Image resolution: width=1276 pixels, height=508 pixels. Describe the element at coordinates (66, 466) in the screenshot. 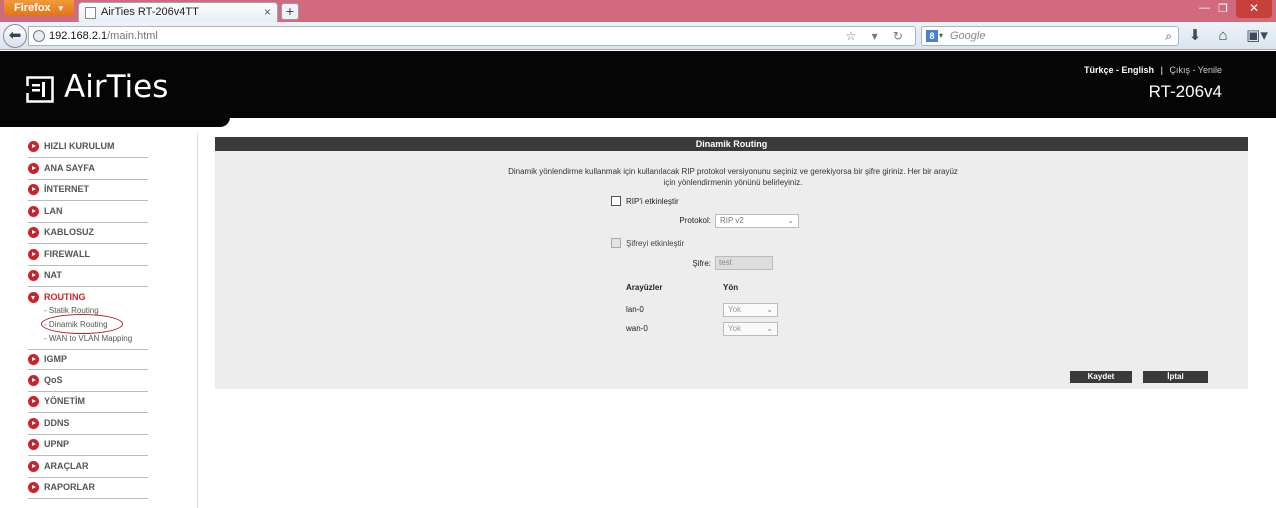

I see `sidebar-item-label: ARAÇLAR` at that location.